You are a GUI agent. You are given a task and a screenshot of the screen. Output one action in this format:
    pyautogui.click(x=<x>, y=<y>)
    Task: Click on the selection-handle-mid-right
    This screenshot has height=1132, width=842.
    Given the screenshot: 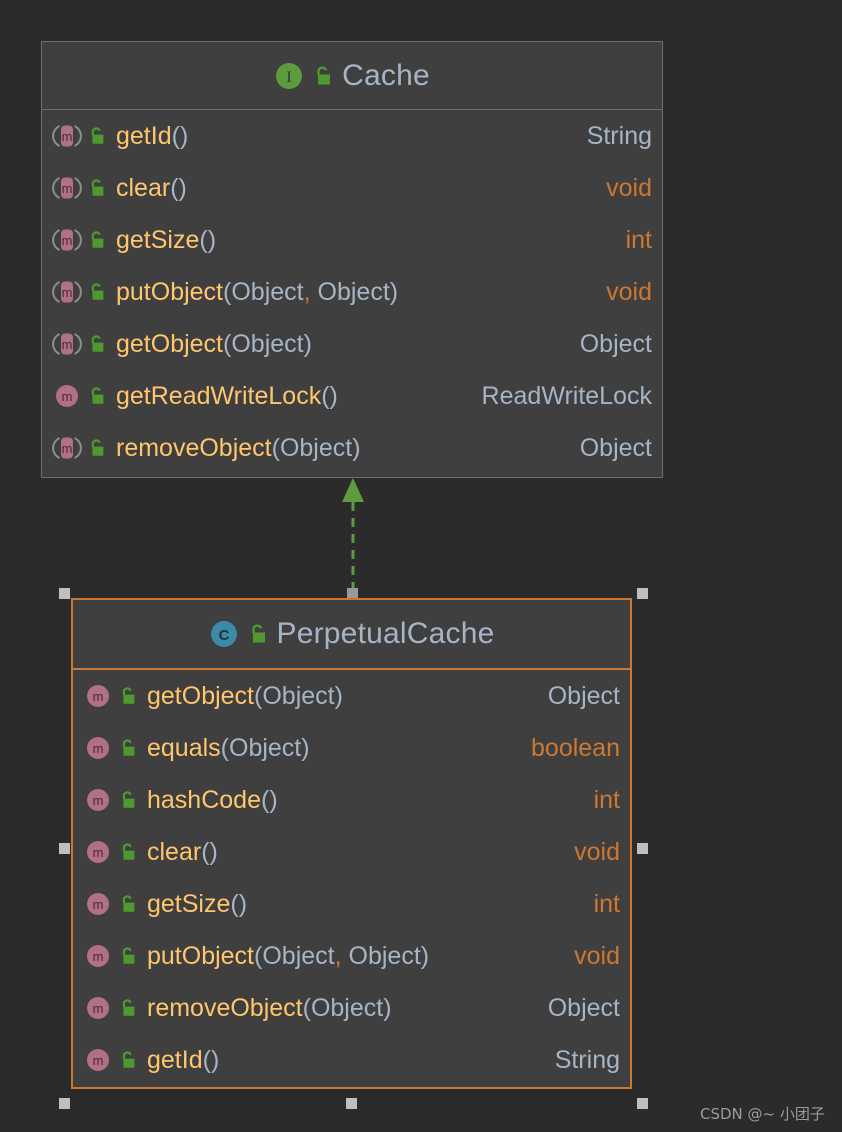 What is the action you would take?
    pyautogui.click(x=642, y=848)
    